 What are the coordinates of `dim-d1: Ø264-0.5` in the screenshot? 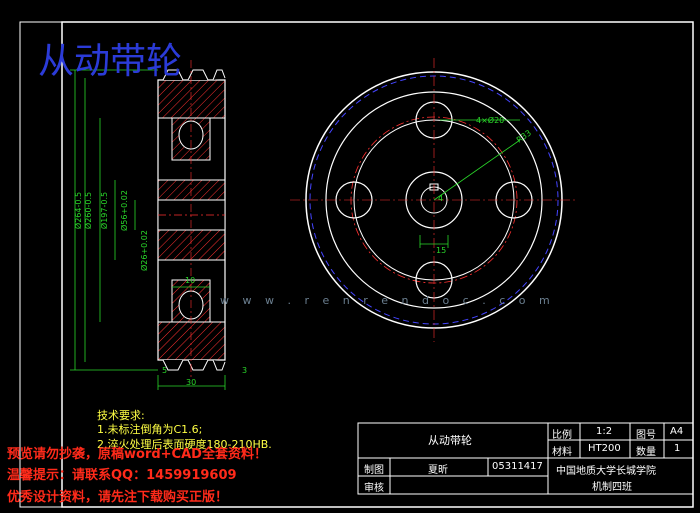 It's located at (79, 210).